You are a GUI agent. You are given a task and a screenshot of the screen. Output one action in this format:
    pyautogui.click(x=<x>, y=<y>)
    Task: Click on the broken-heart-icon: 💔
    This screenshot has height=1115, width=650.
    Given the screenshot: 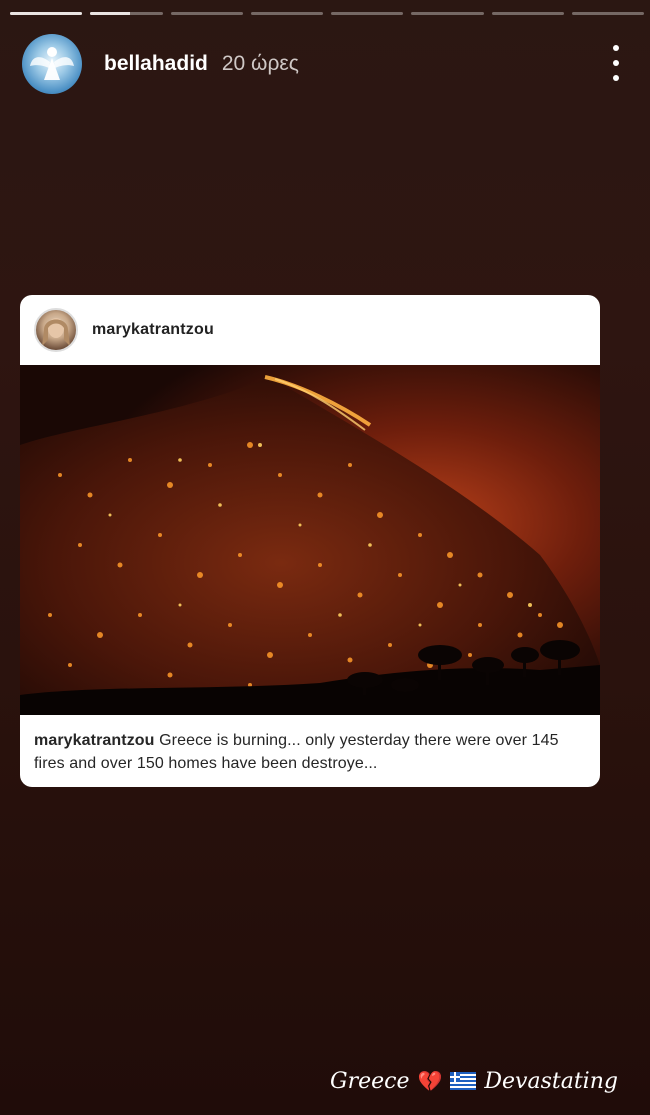 What is the action you would take?
    pyautogui.click(x=430, y=1081)
    